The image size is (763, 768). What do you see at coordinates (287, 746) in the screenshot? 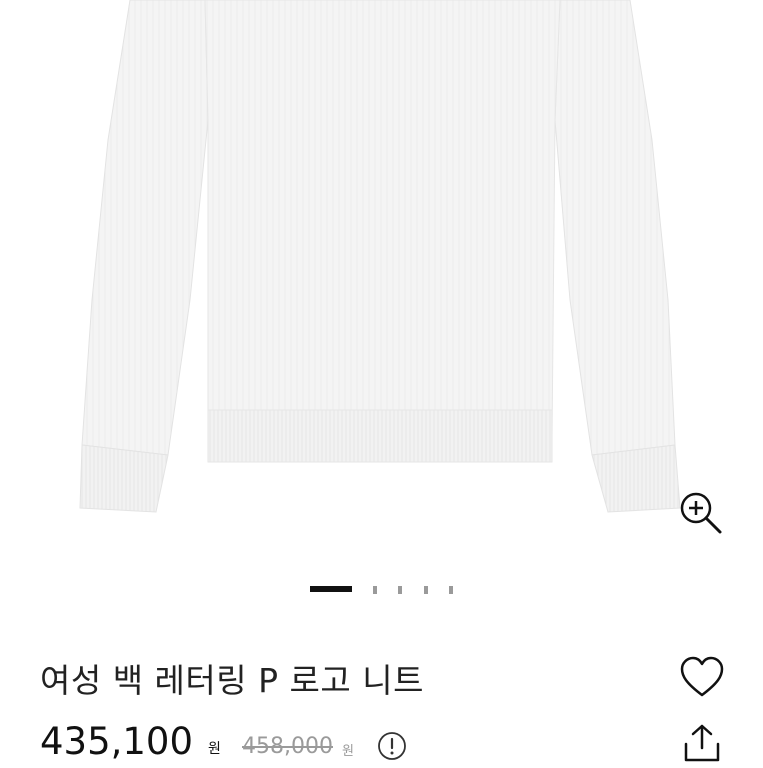
I see `original-price: 458,000` at bounding box center [287, 746].